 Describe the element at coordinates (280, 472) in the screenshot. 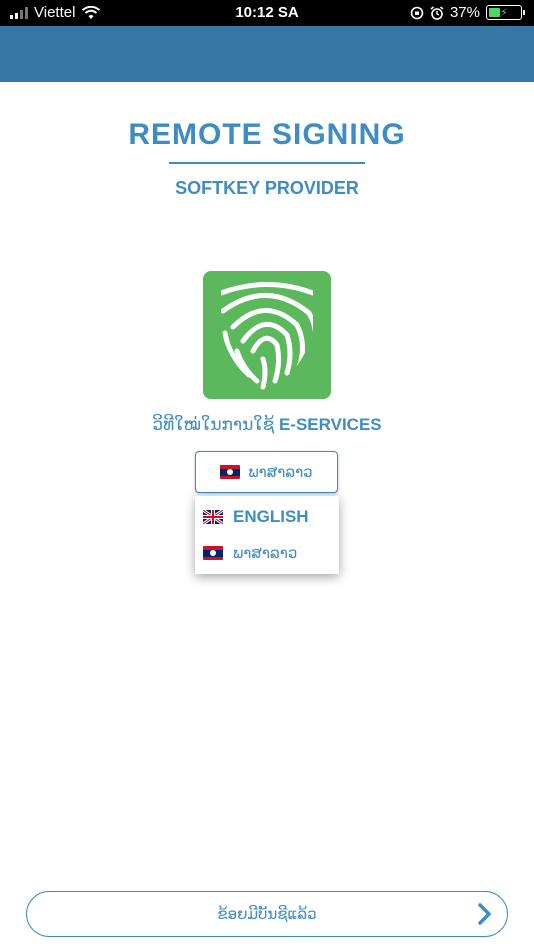

I see `selected-language: ພາສາລາວ` at that location.